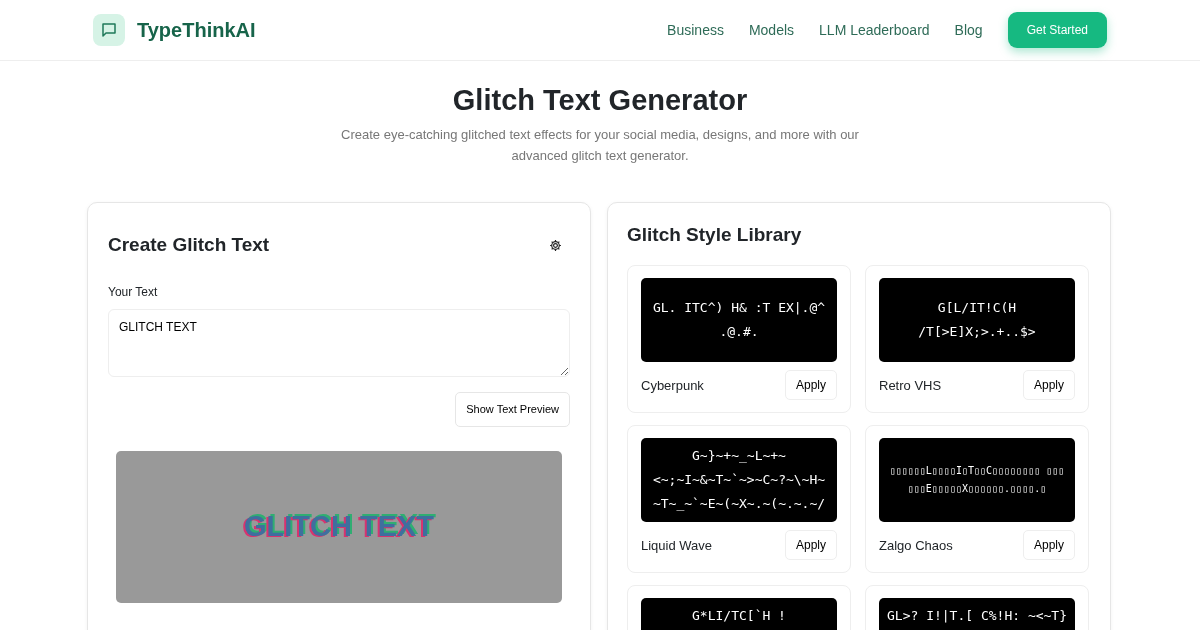 This screenshot has width=1200, height=630. I want to click on style-name: Zalgo Chaos, so click(916, 545).